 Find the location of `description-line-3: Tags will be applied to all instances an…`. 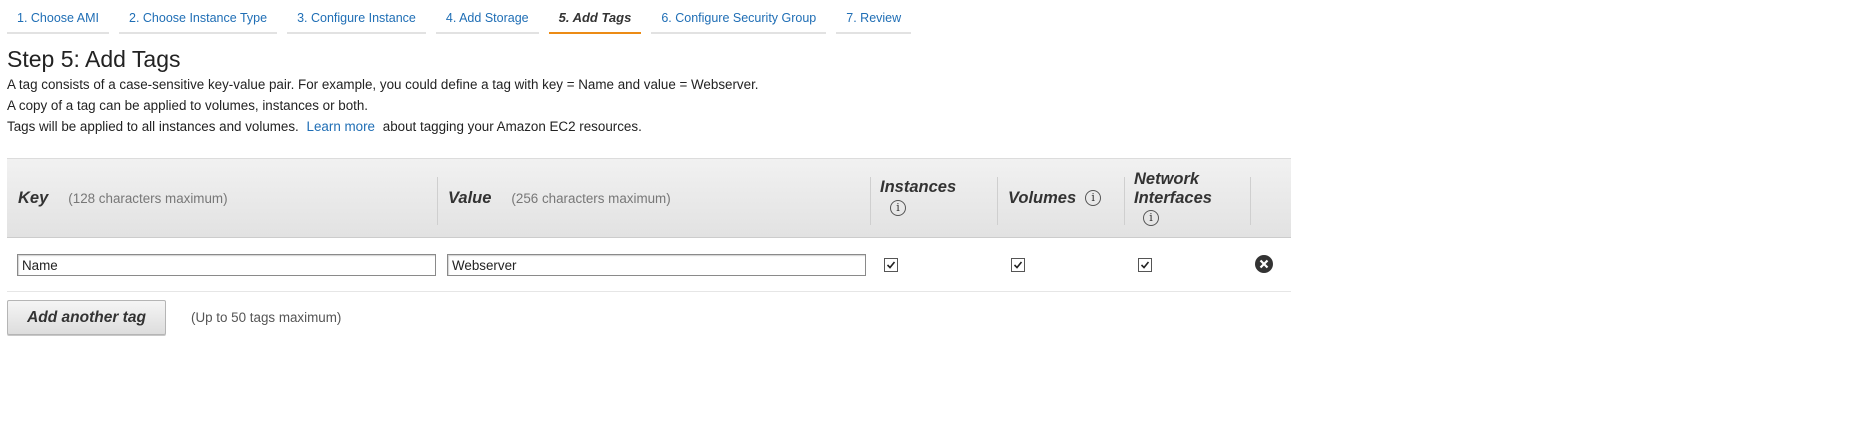

description-line-3: Tags will be applied to all instances an… is located at coordinates (324, 126).